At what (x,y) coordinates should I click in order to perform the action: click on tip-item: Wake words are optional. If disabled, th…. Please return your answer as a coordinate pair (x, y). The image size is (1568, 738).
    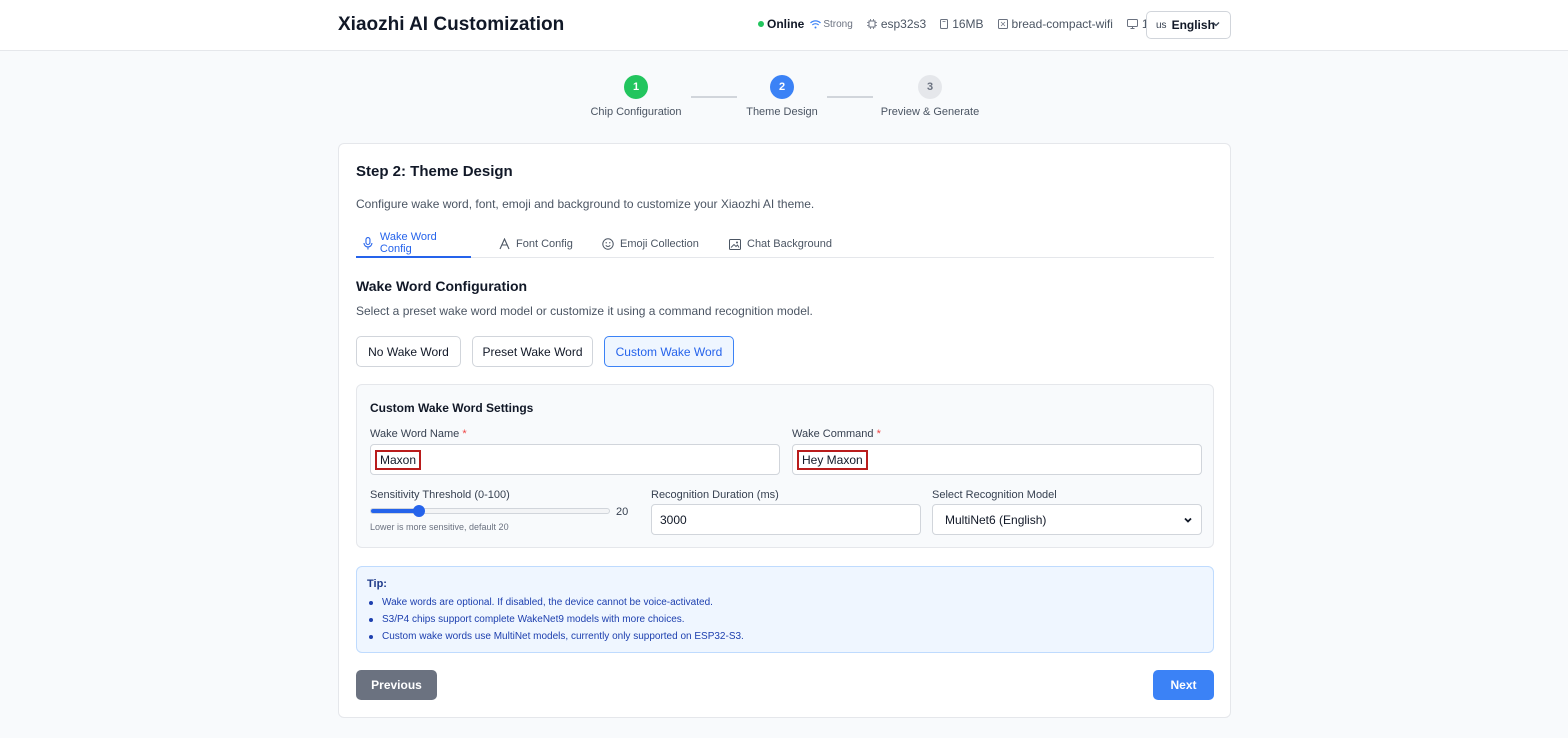
    Looking at the image, I should click on (555, 604).